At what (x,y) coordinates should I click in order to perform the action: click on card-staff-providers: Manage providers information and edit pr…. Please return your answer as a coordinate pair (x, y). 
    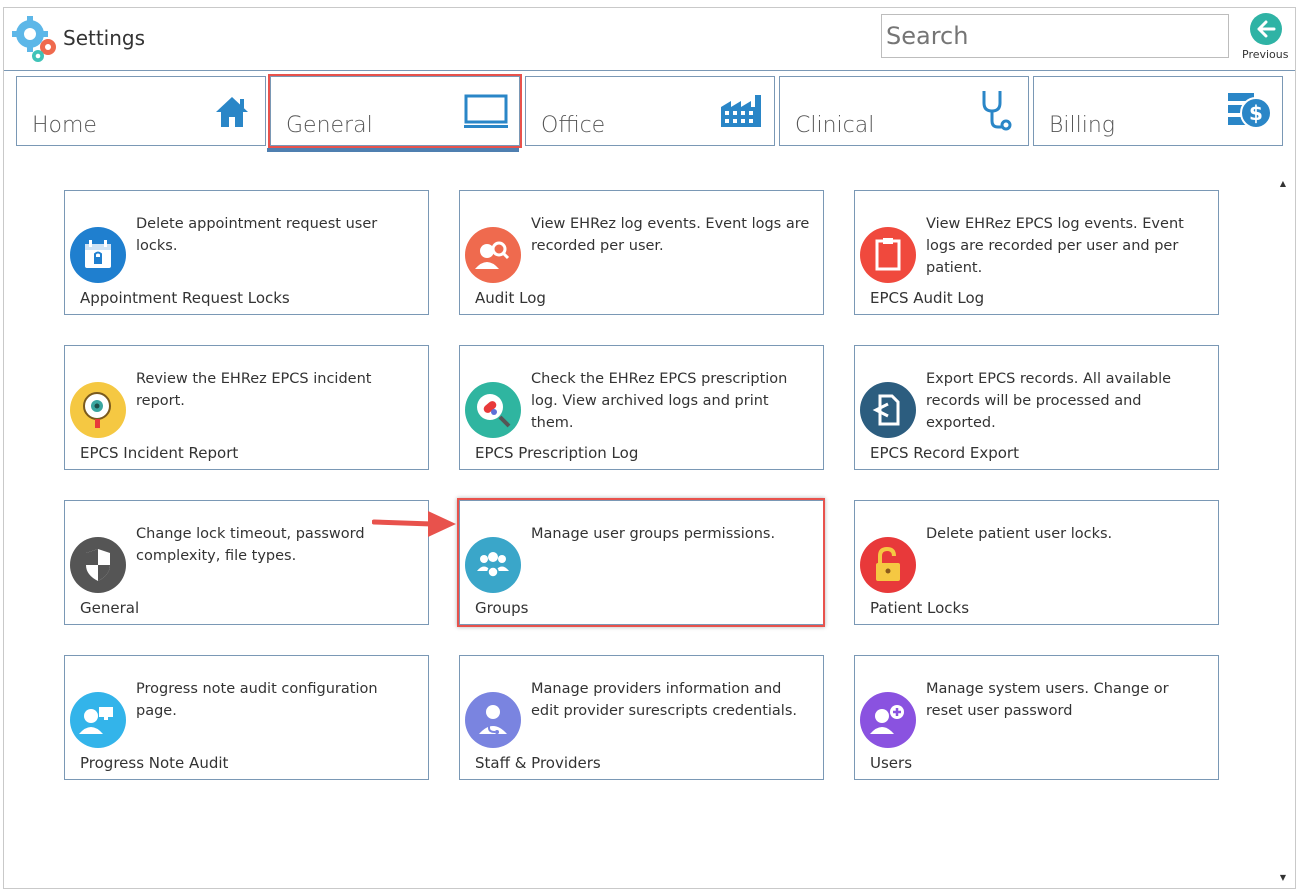
    Looking at the image, I should click on (641, 717).